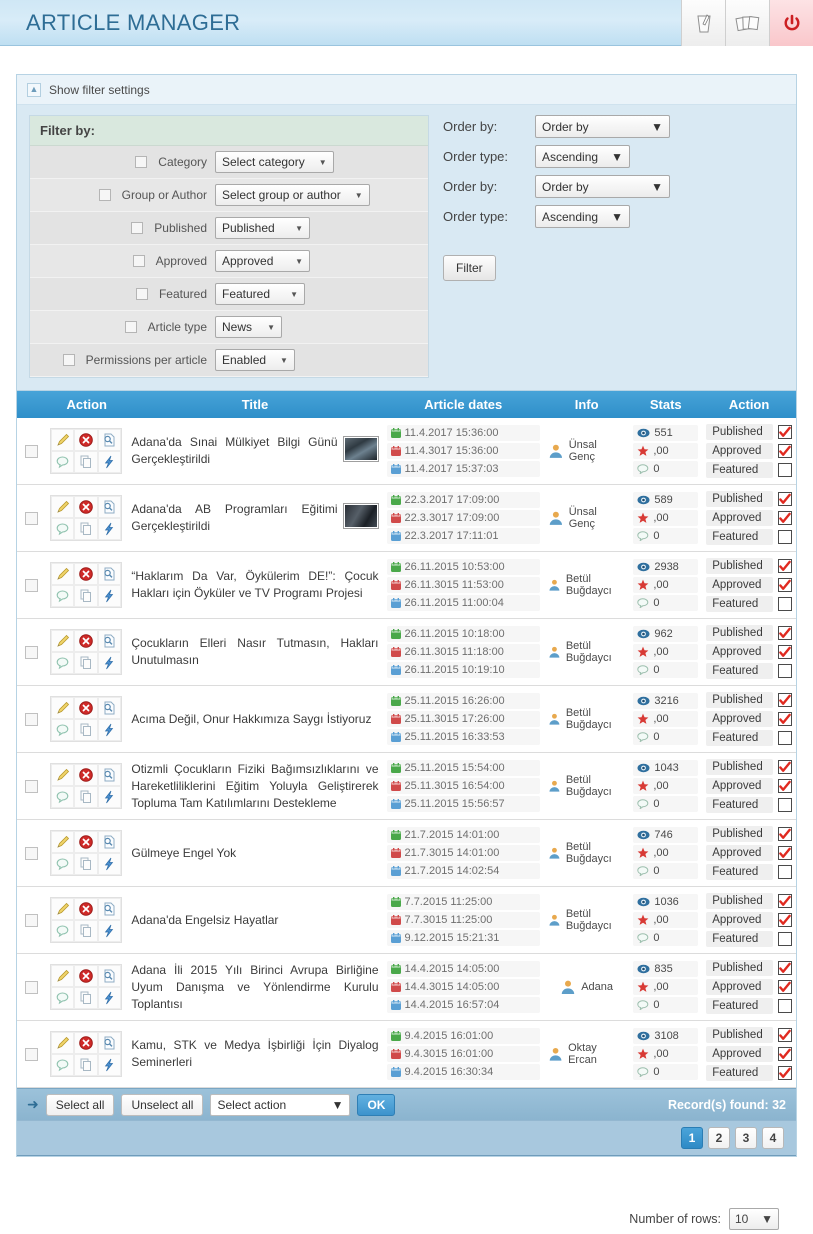 This screenshot has width=813, height=1234. What do you see at coordinates (754, 1219) in the screenshot?
I see `rows-dropdown: 10 ▼` at bounding box center [754, 1219].